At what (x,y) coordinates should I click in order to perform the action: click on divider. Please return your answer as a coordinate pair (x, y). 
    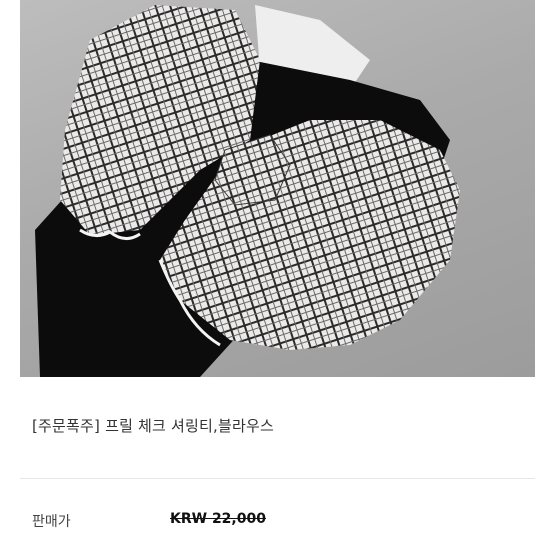
    Looking at the image, I should click on (277, 478).